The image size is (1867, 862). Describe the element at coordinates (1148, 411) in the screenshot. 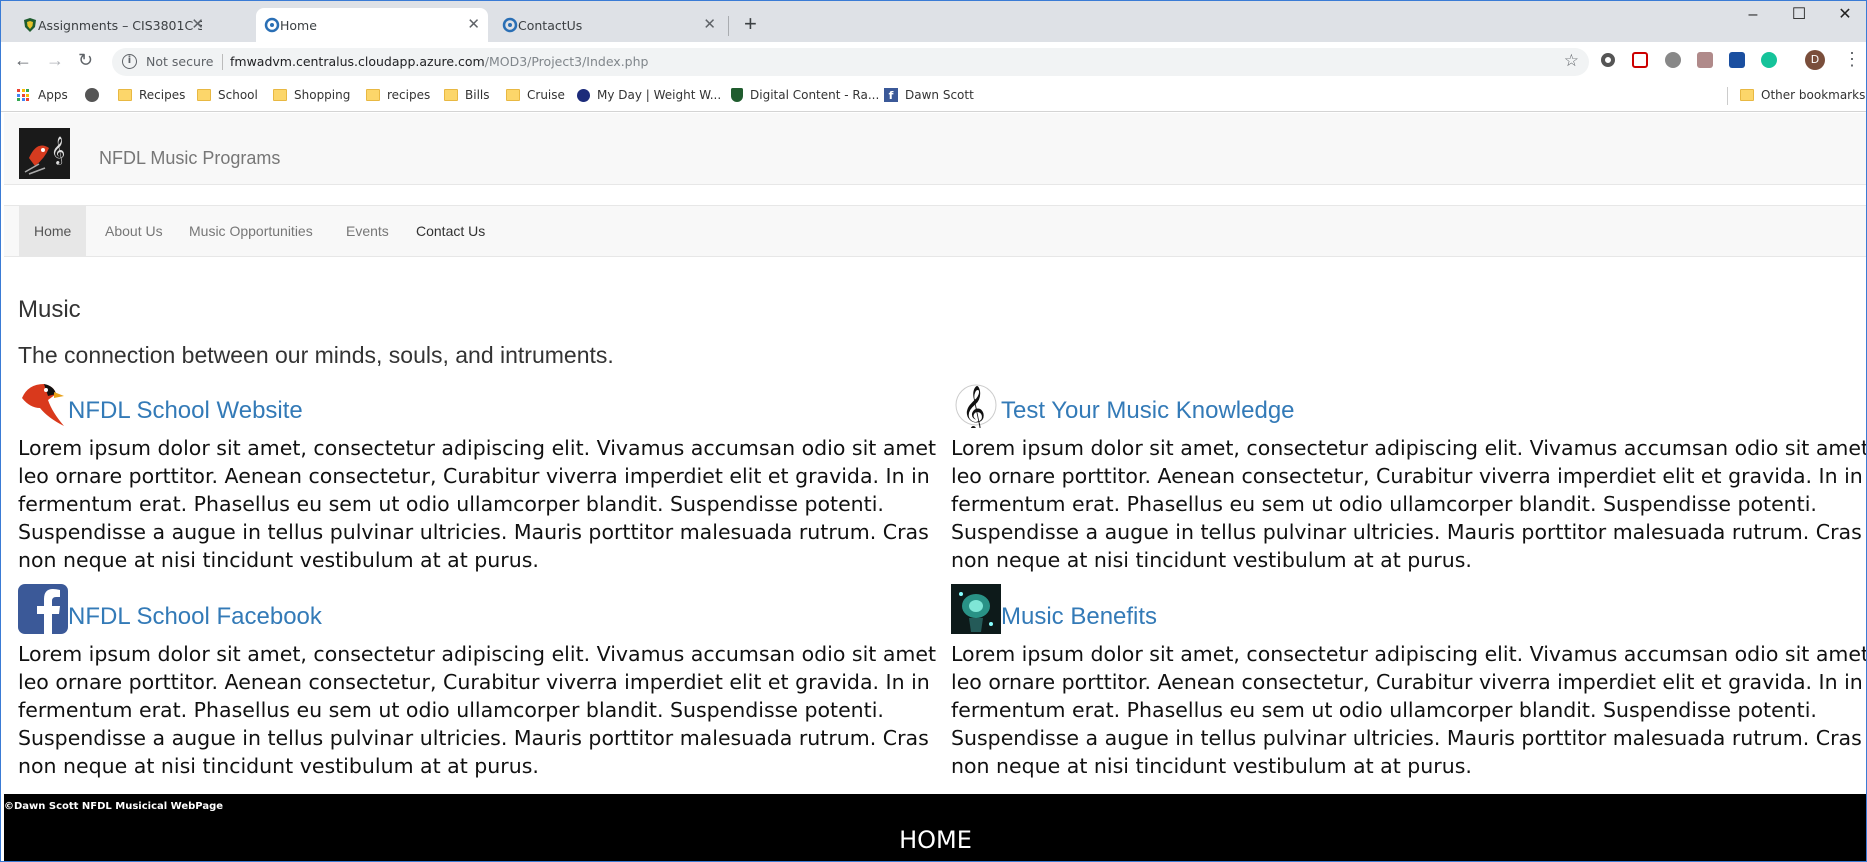

I see `link-music-knowledge: Test Your Music Knowledge` at that location.